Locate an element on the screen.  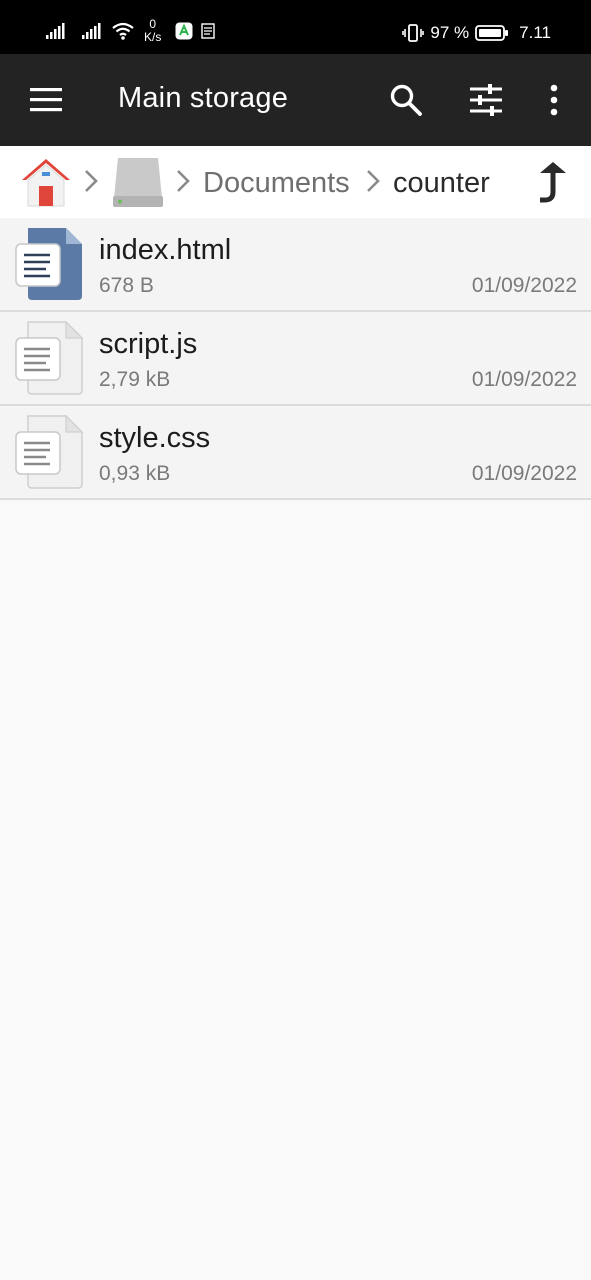
filter-settings-button is located at coordinates (486, 100).